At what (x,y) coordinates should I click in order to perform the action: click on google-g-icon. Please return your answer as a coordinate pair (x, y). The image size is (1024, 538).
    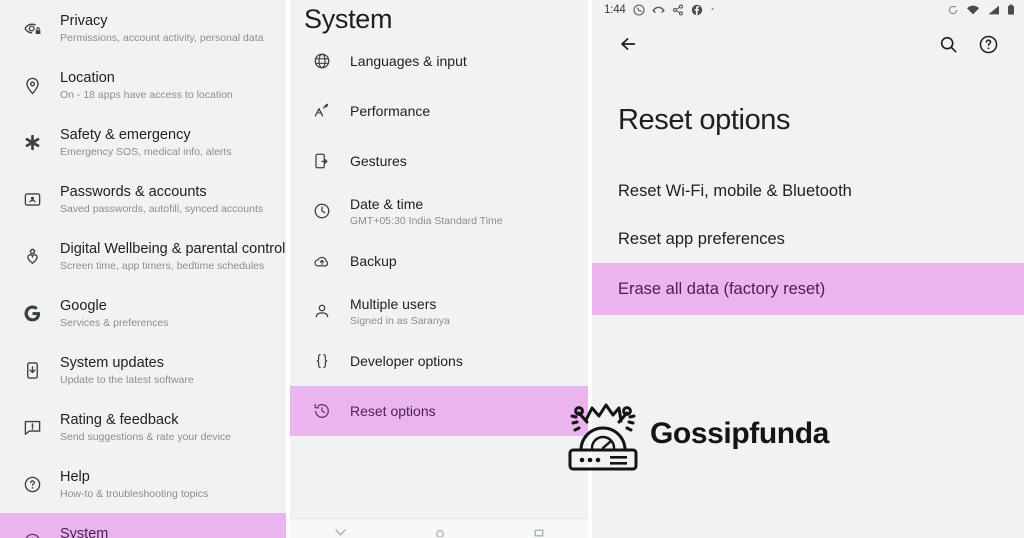
    Looking at the image, I should click on (32, 313).